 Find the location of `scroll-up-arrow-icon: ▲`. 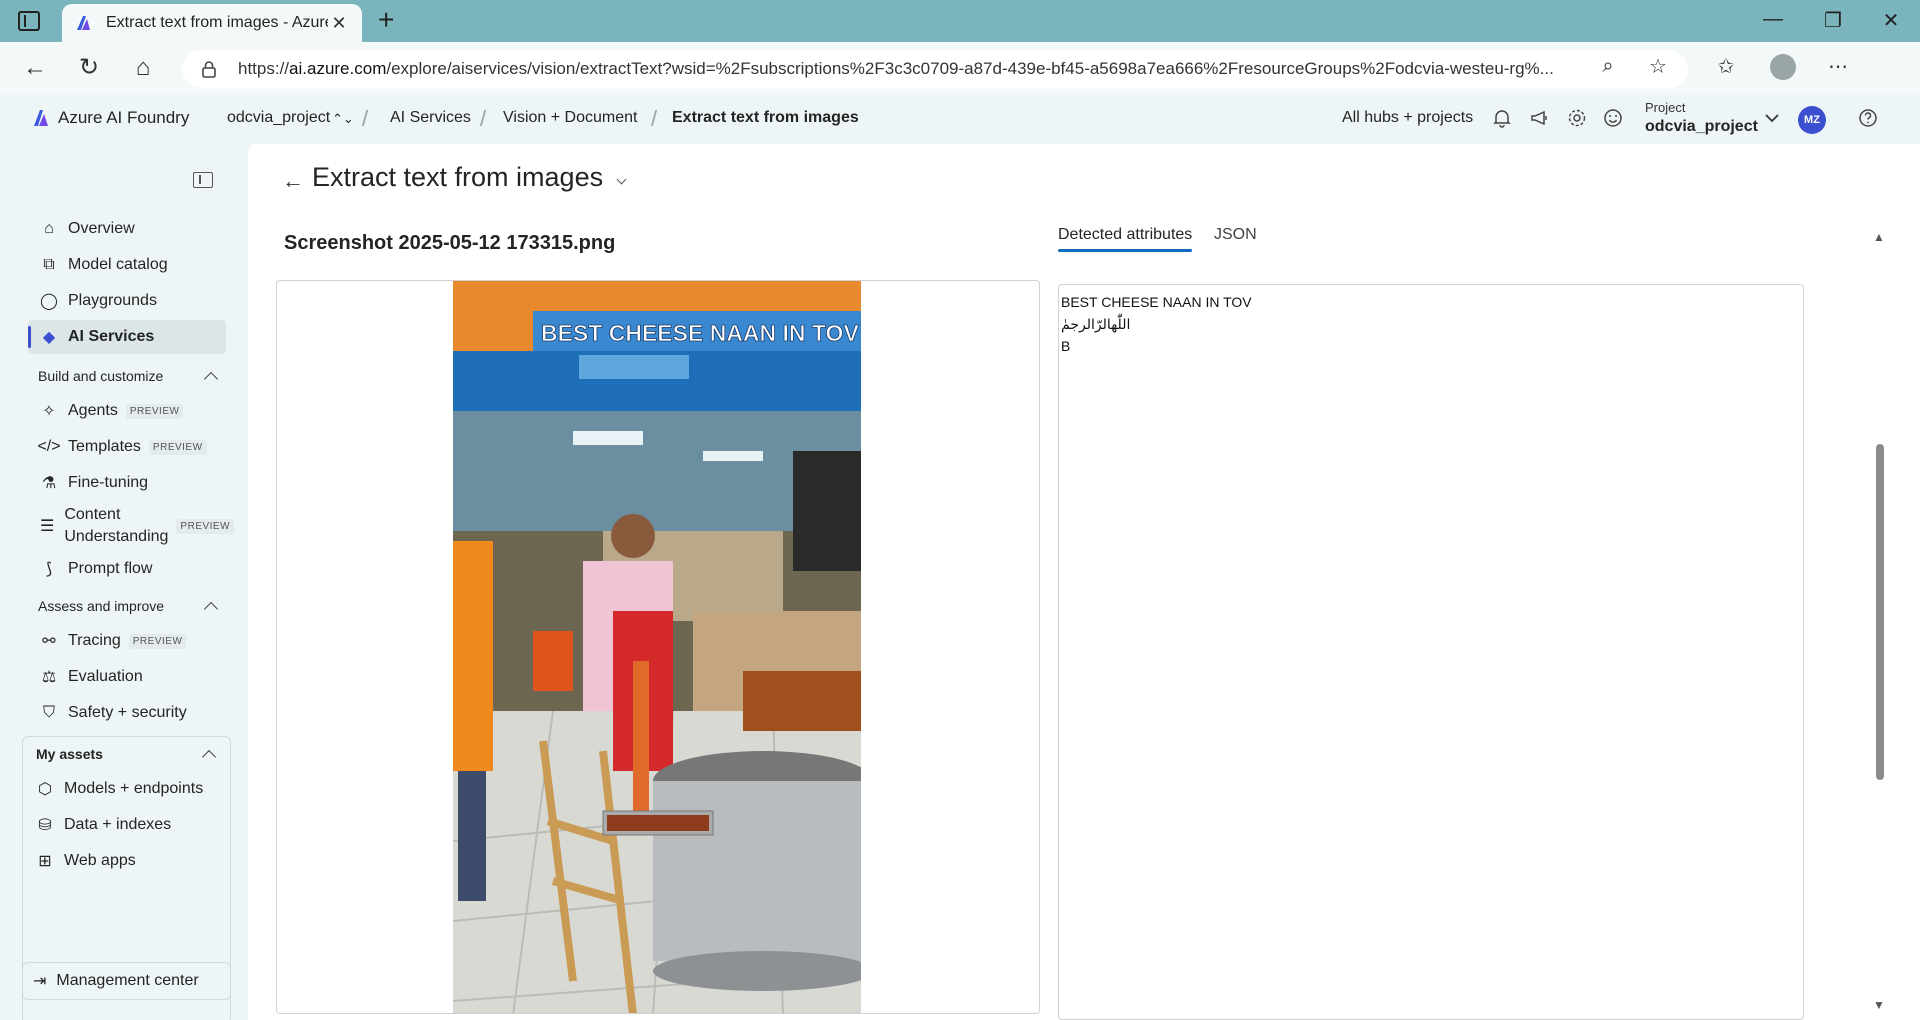

scroll-up-arrow-icon: ▲ is located at coordinates (1879, 237).